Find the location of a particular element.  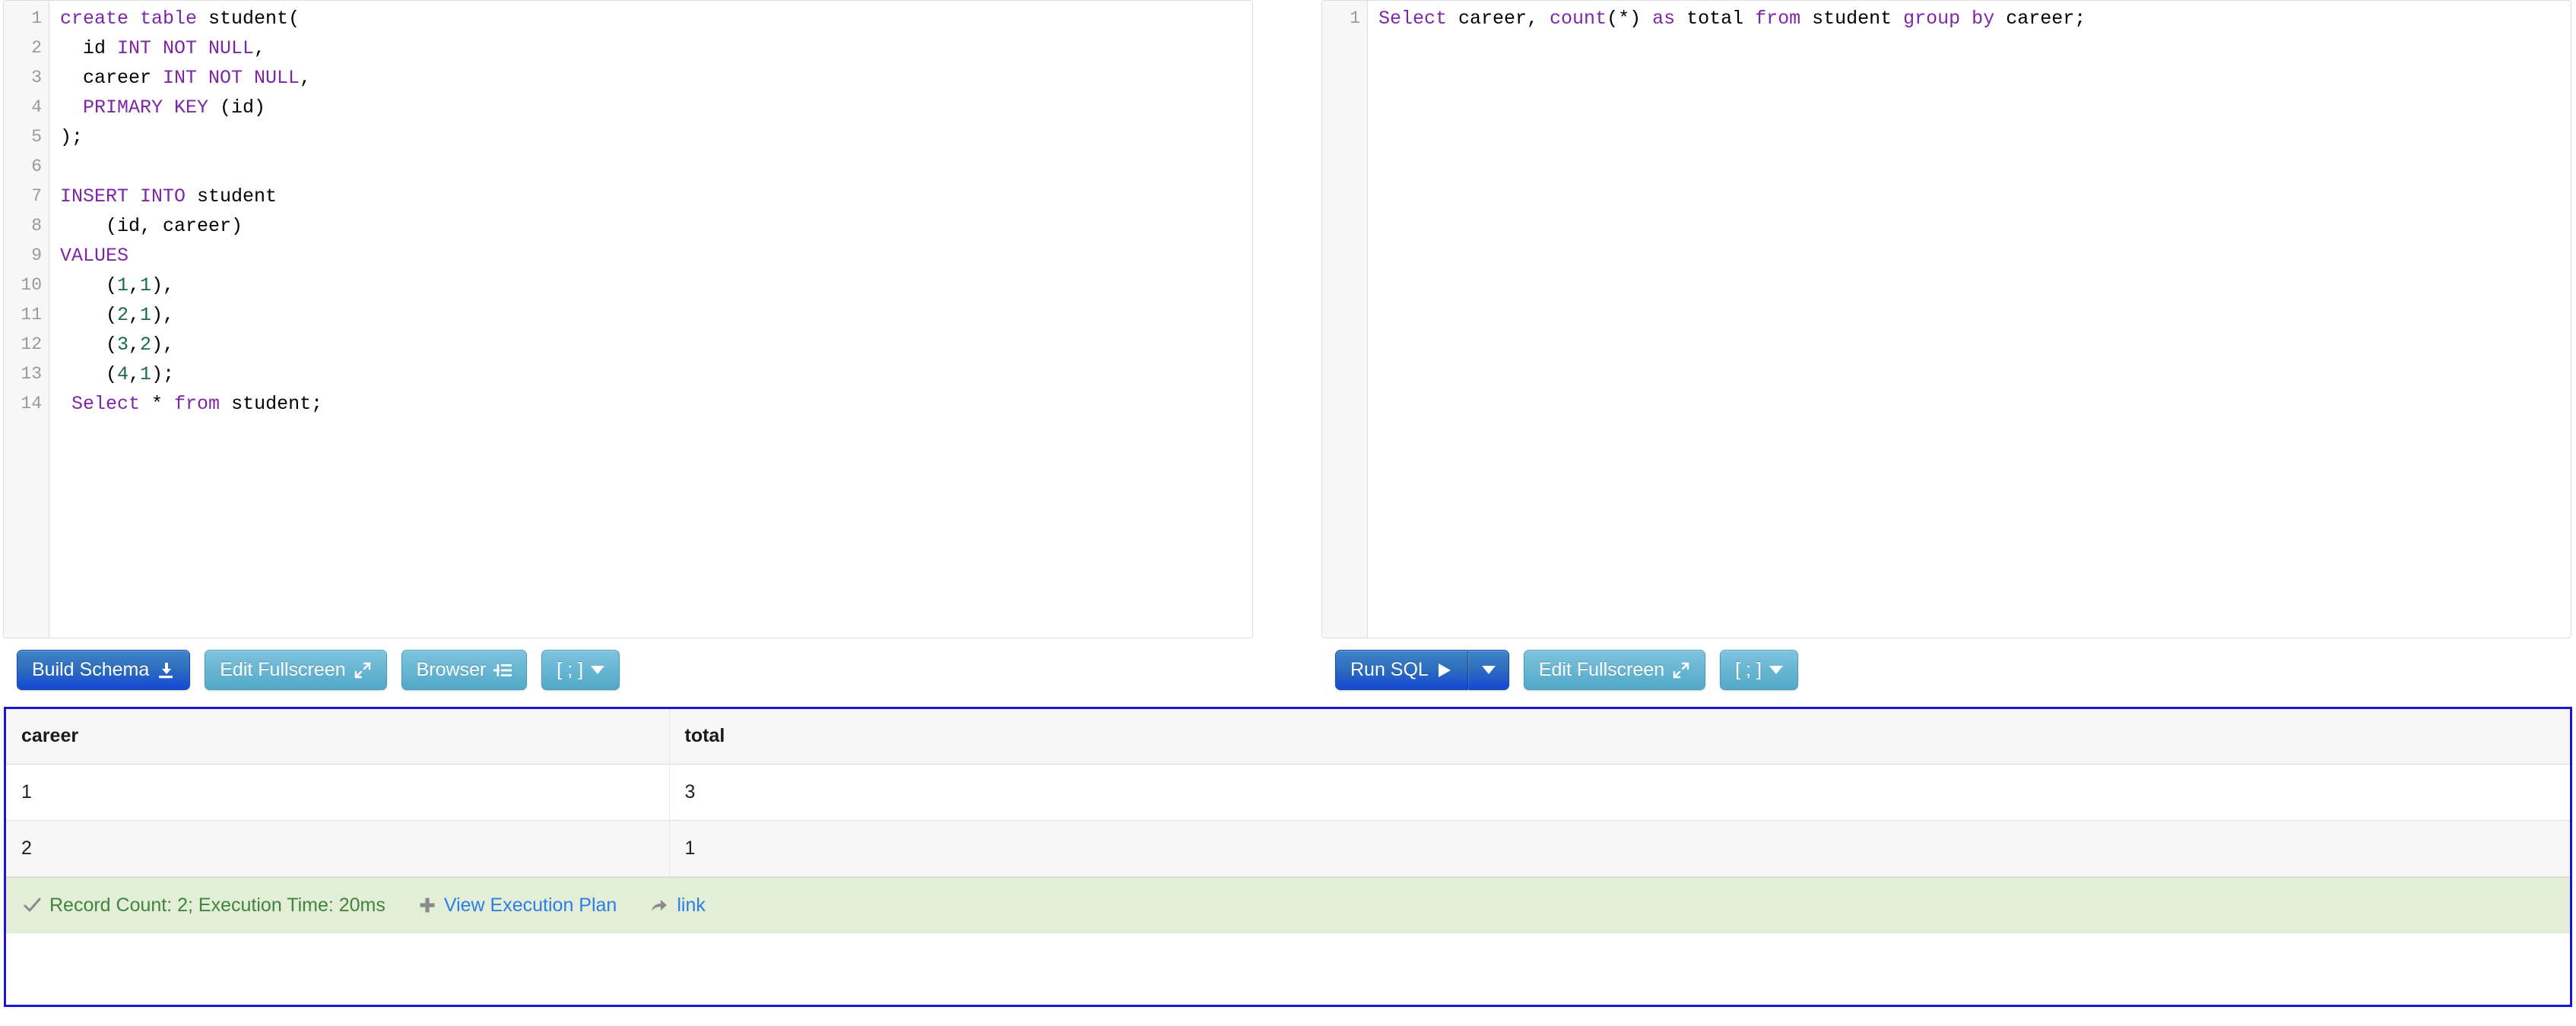

edit-fullscreen-button-left: Edit Fullscreen is located at coordinates (296, 670).